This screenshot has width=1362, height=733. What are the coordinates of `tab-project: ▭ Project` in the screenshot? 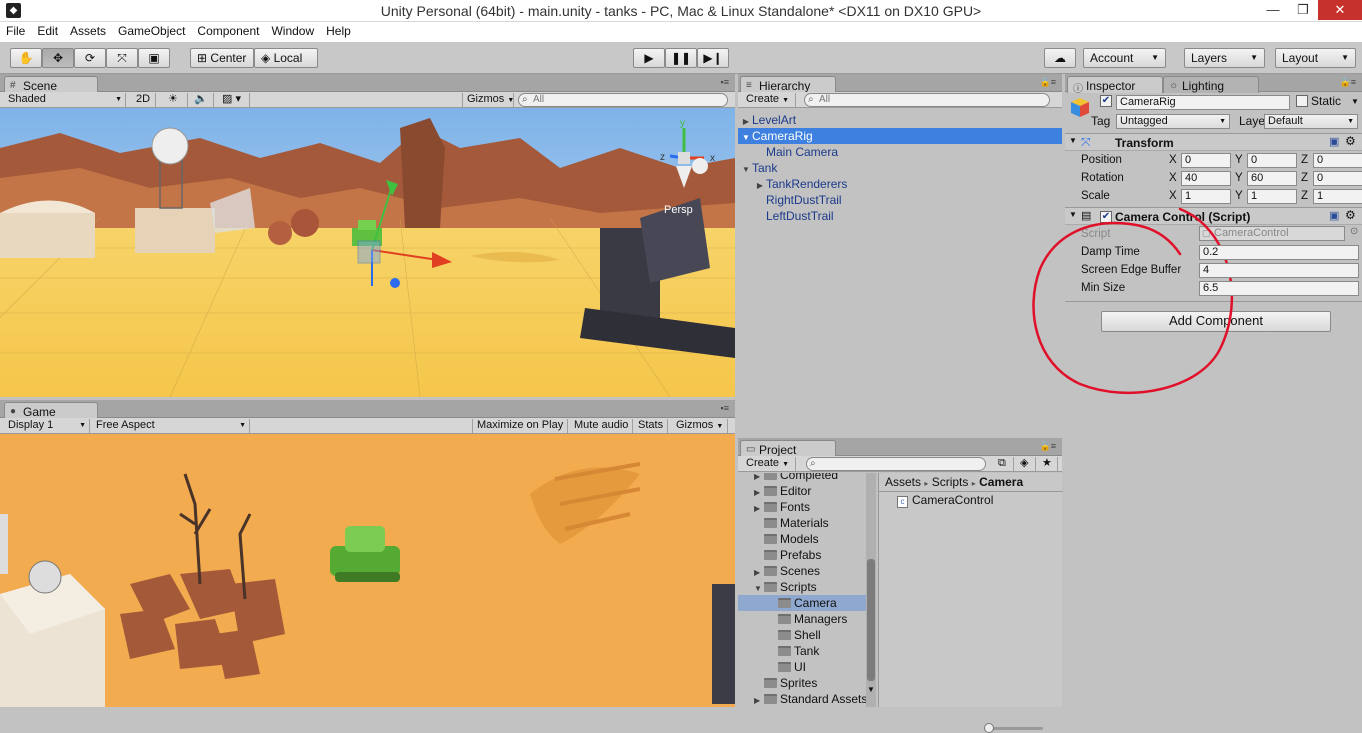 It's located at (788, 448).